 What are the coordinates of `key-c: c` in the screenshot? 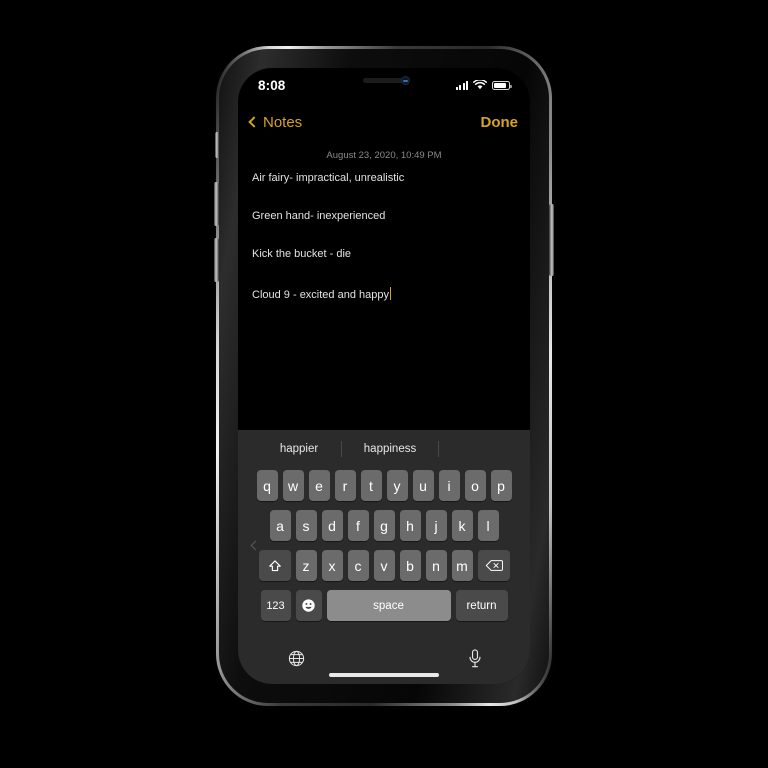 It's located at (358, 565).